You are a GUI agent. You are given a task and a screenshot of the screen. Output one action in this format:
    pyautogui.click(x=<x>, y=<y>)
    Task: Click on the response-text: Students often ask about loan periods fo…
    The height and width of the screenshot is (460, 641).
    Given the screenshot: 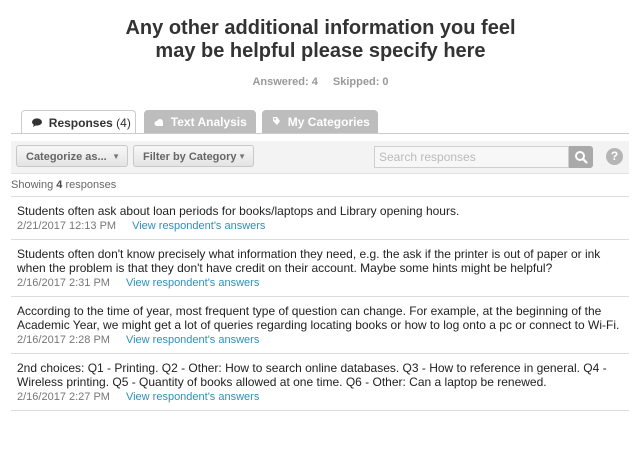 What is the action you would take?
    pyautogui.click(x=238, y=211)
    